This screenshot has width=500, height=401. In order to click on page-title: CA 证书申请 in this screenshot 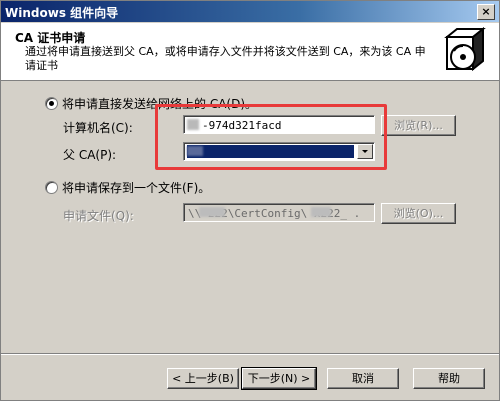, I will do `click(50, 38)`.